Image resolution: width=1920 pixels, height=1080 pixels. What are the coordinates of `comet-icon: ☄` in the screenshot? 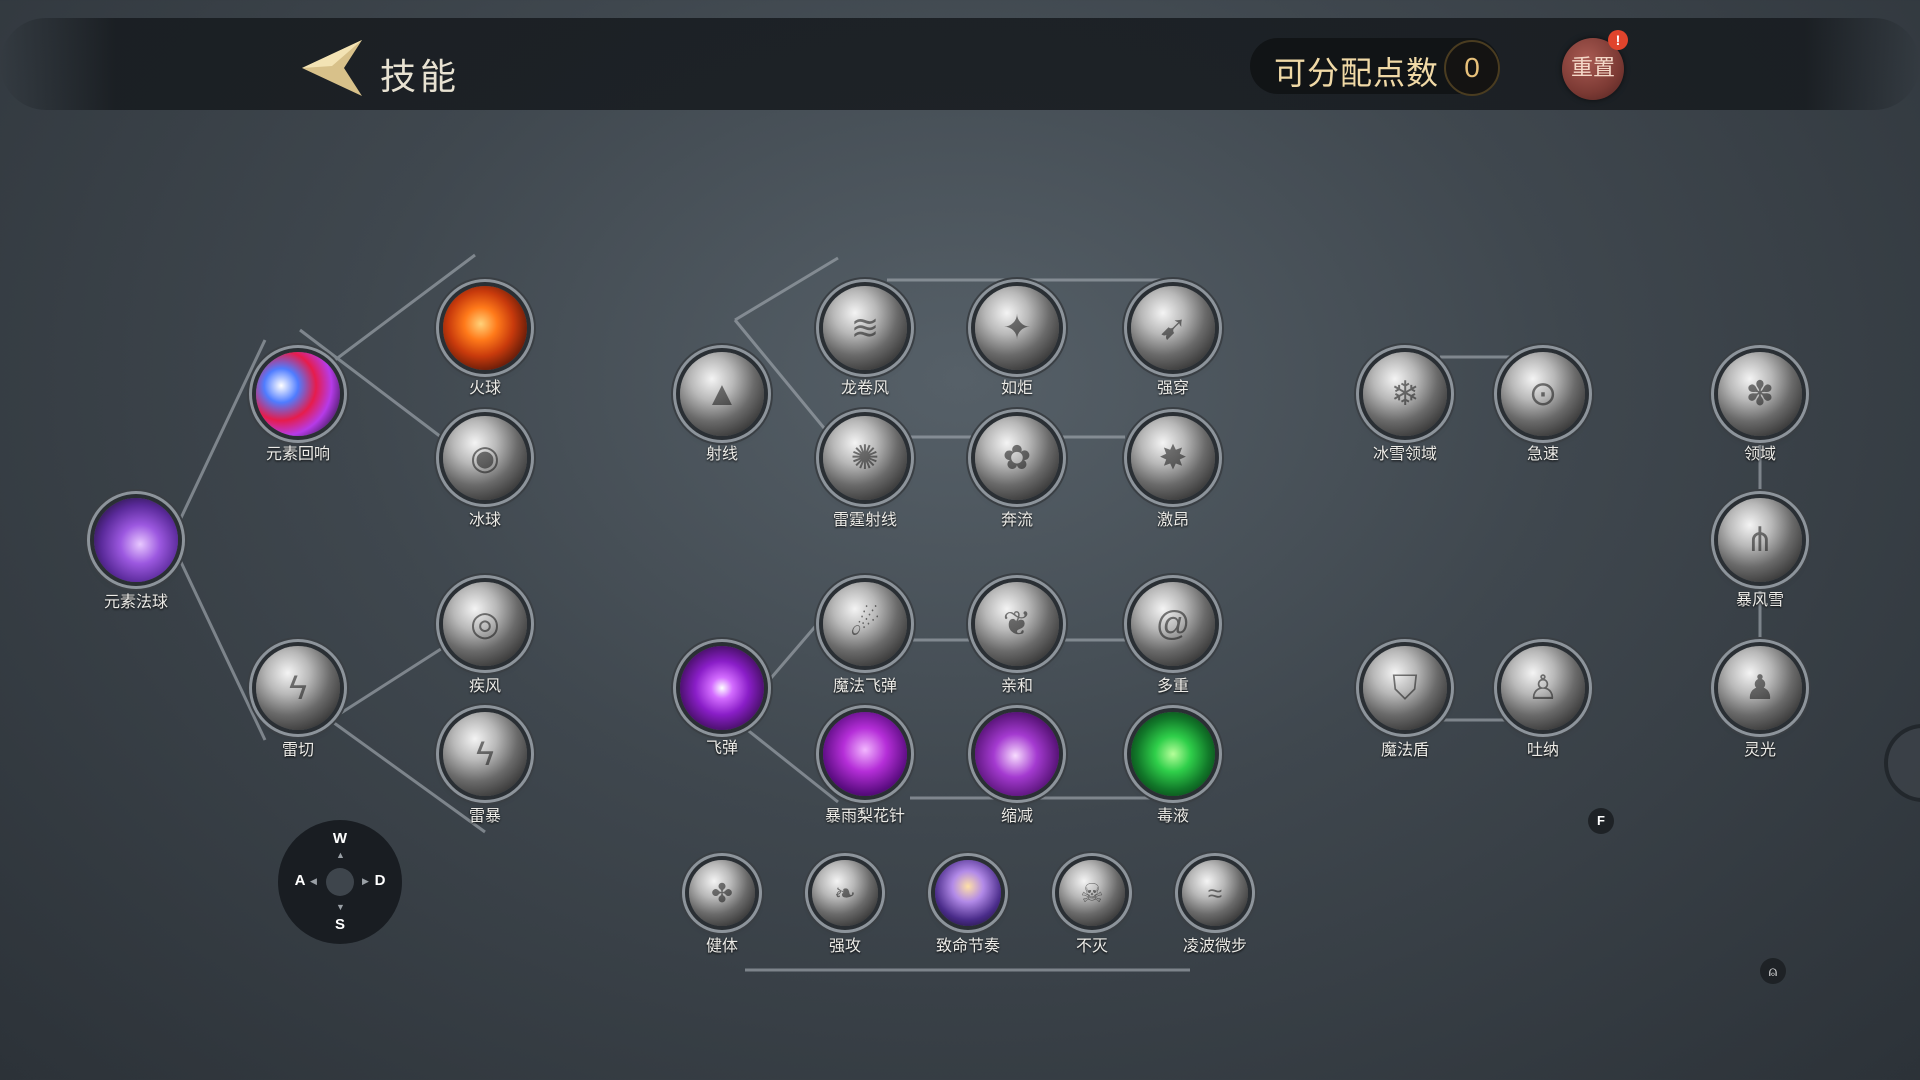 It's located at (865, 624).